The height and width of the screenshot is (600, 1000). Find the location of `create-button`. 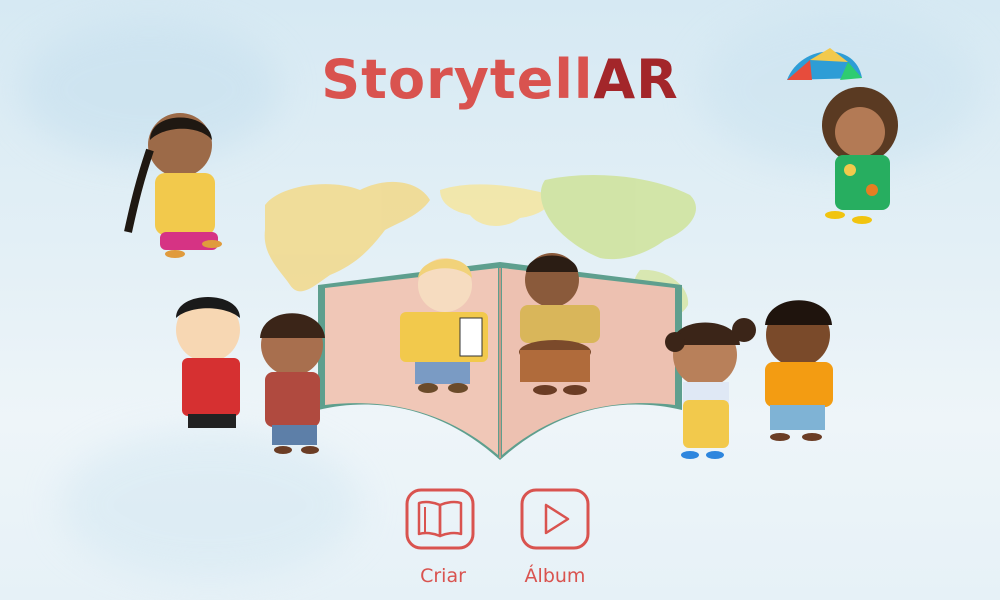

create-button is located at coordinates (440, 519).